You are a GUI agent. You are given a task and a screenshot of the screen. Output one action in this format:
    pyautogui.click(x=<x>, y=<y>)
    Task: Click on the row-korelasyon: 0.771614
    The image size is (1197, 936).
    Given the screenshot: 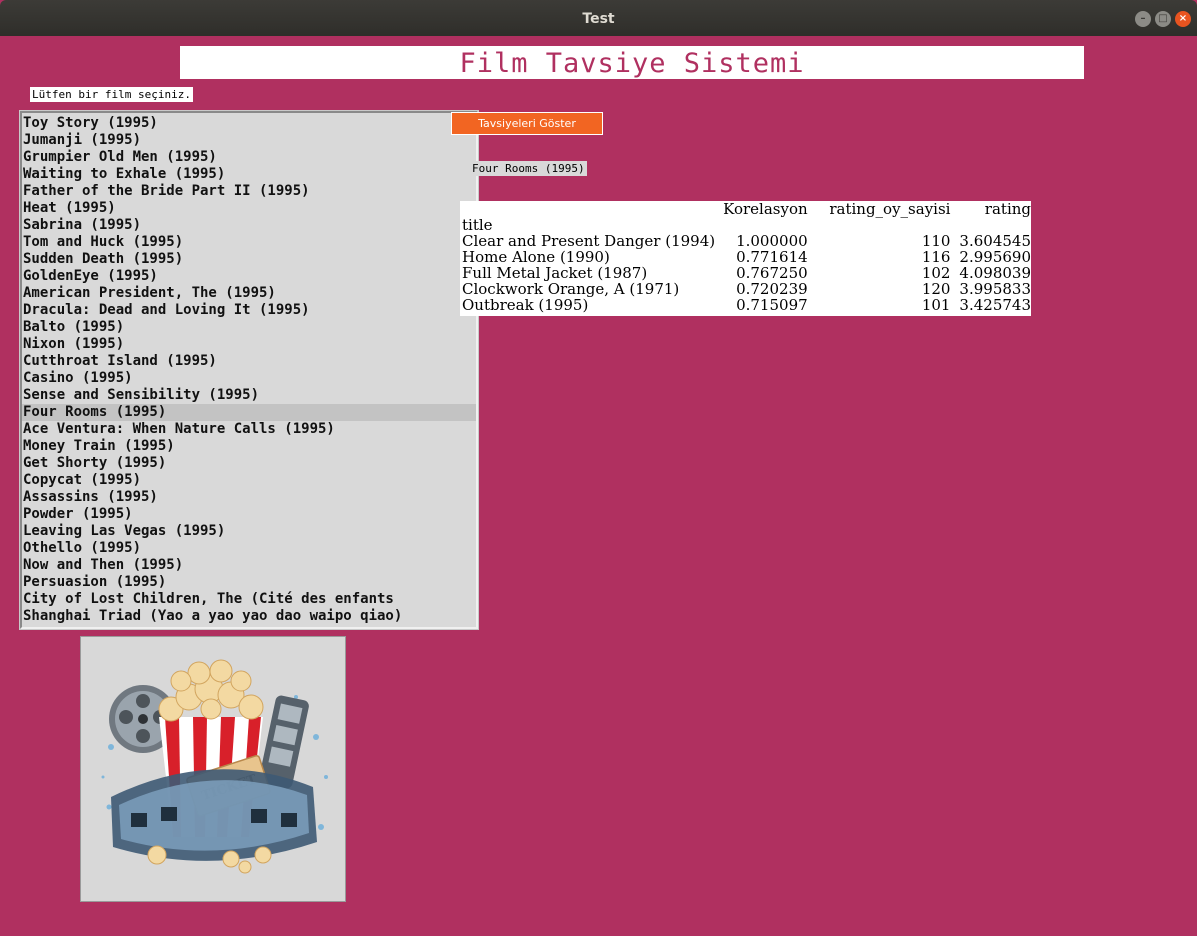 What is the action you would take?
    pyautogui.click(x=772, y=257)
    